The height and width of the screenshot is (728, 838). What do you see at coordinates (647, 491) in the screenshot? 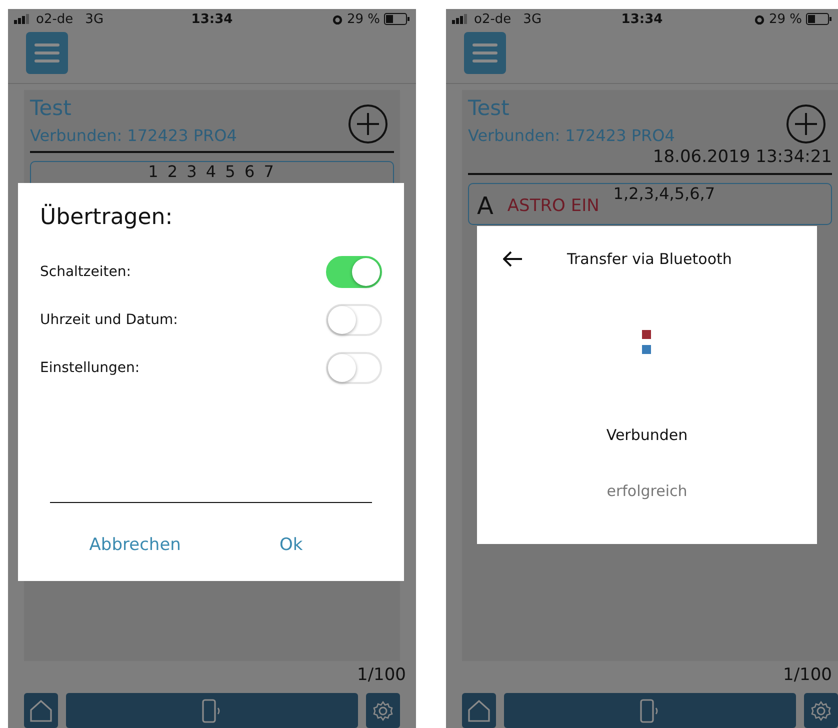
I see `status-detail: erfolgreich` at bounding box center [647, 491].